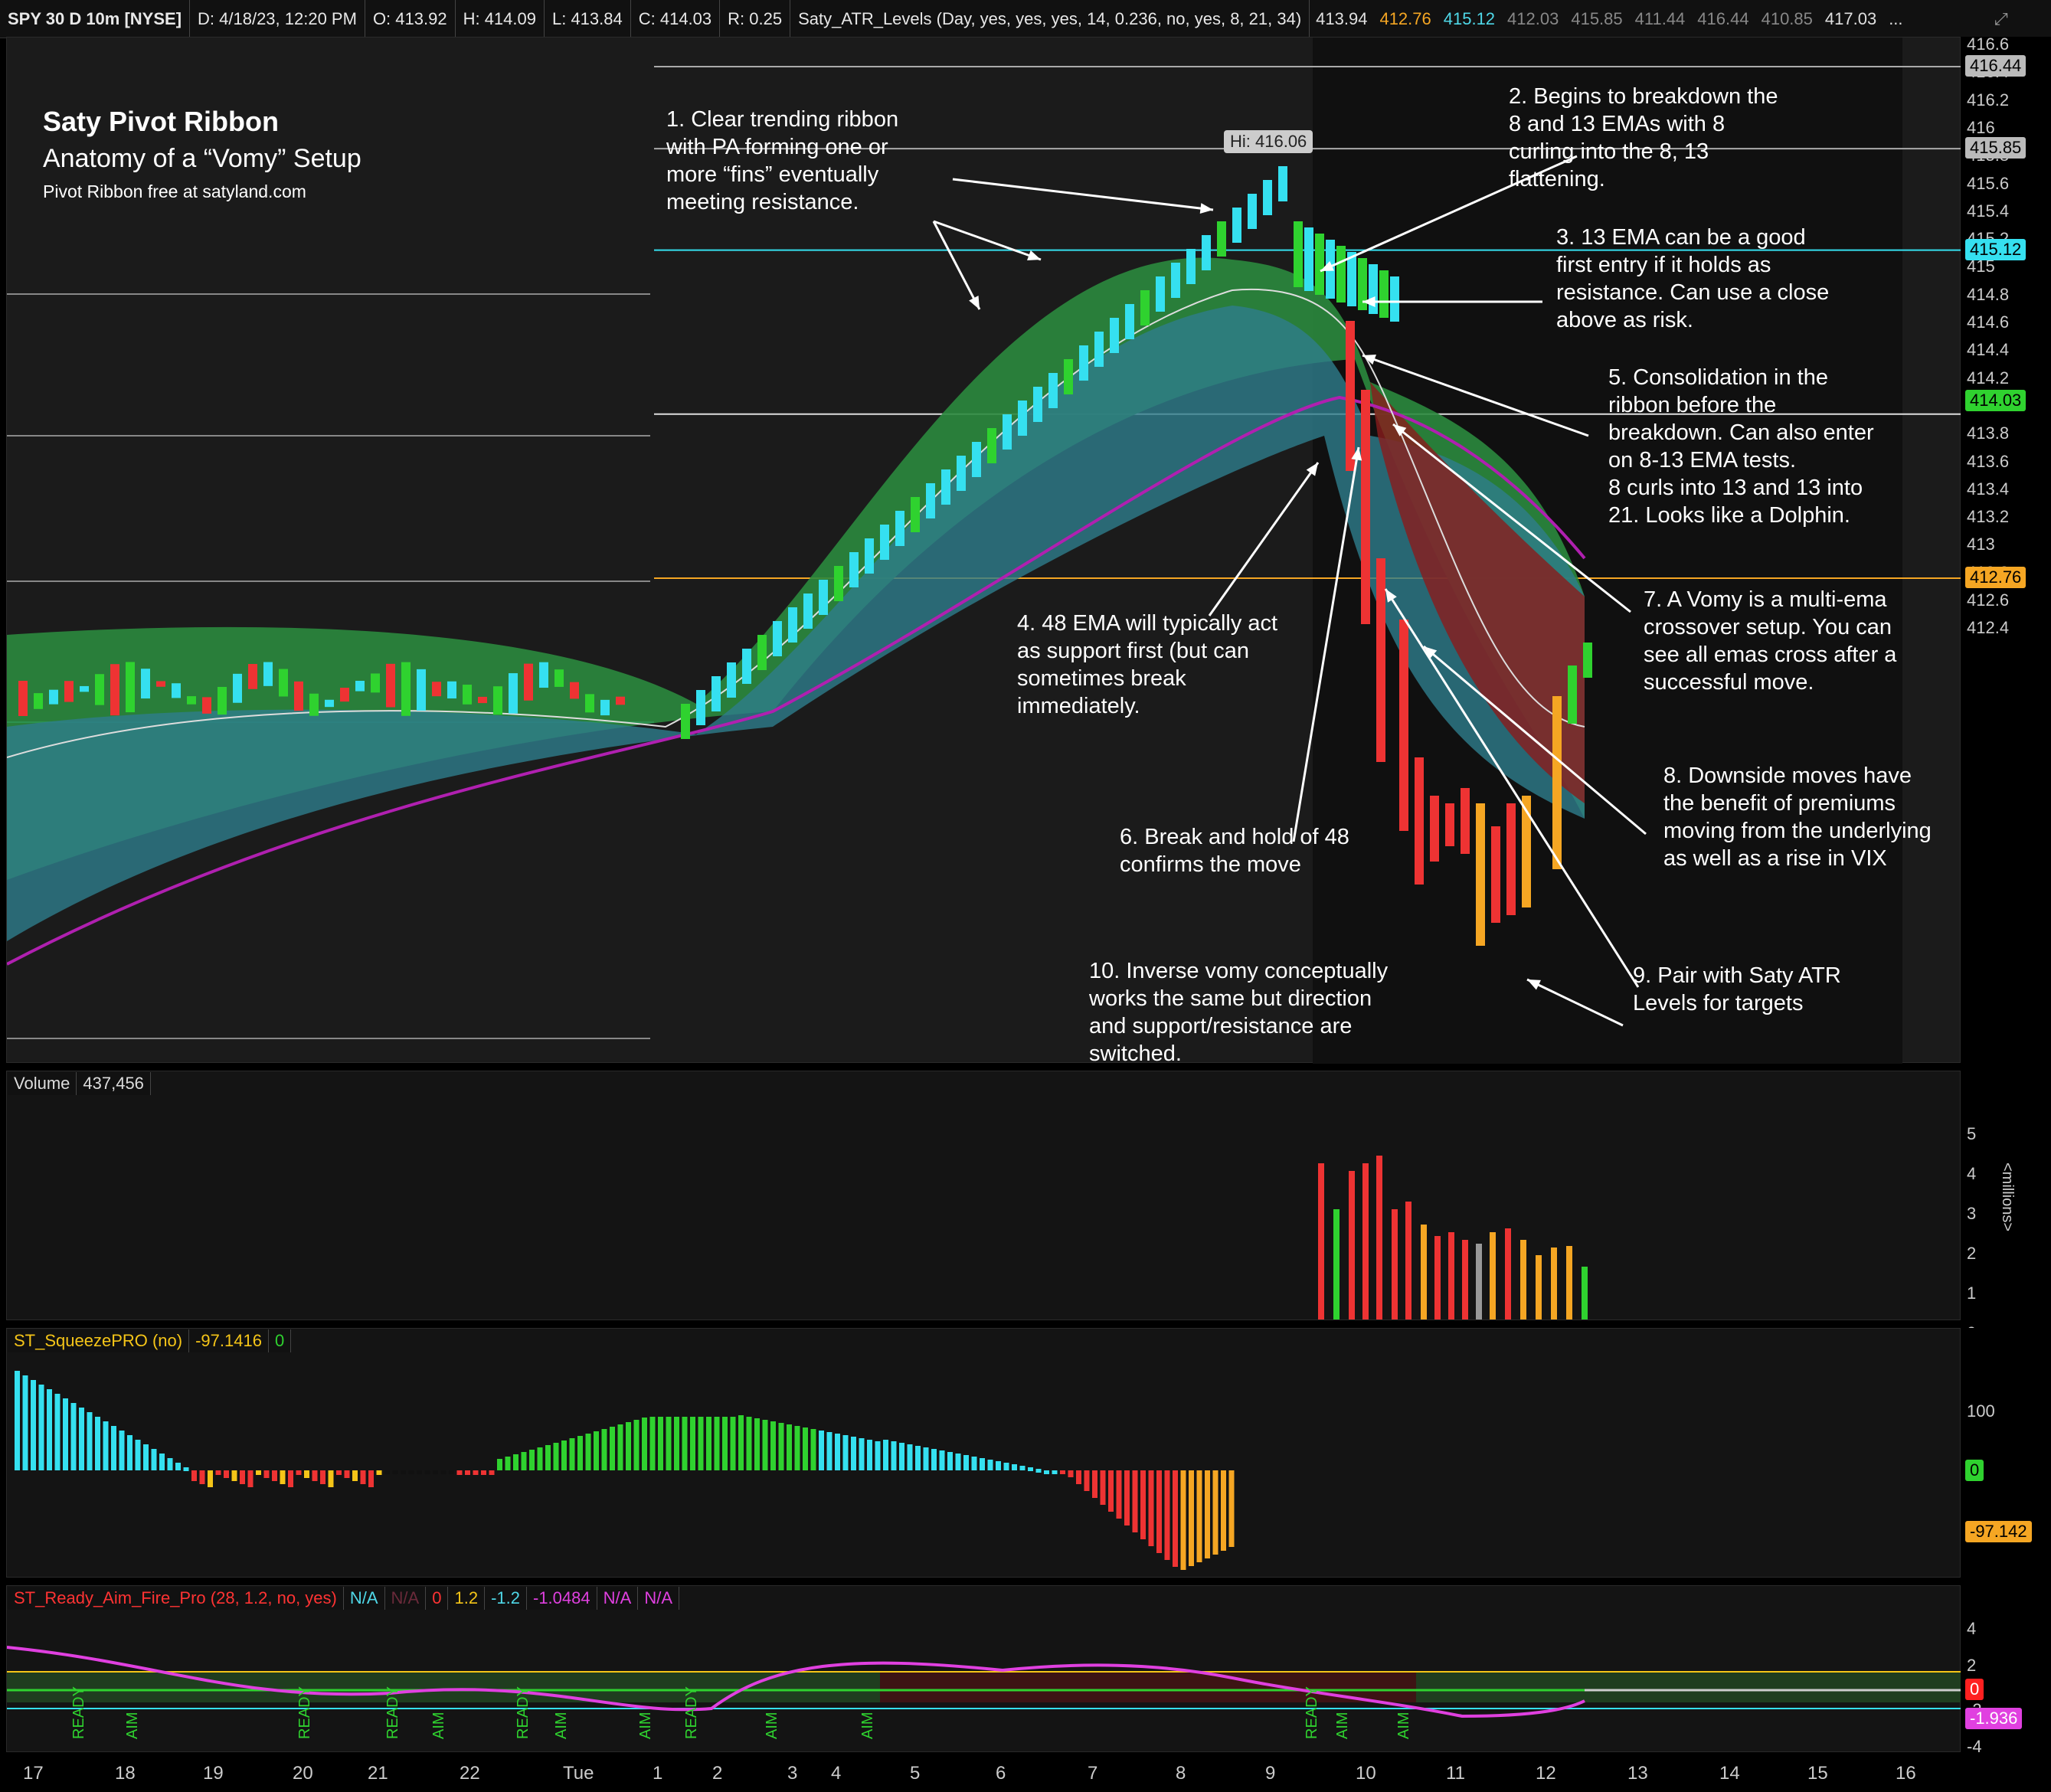 Image resolution: width=2051 pixels, height=1792 pixels. What do you see at coordinates (2007, 1197) in the screenshot?
I see `volume-unit: <millions>` at bounding box center [2007, 1197].